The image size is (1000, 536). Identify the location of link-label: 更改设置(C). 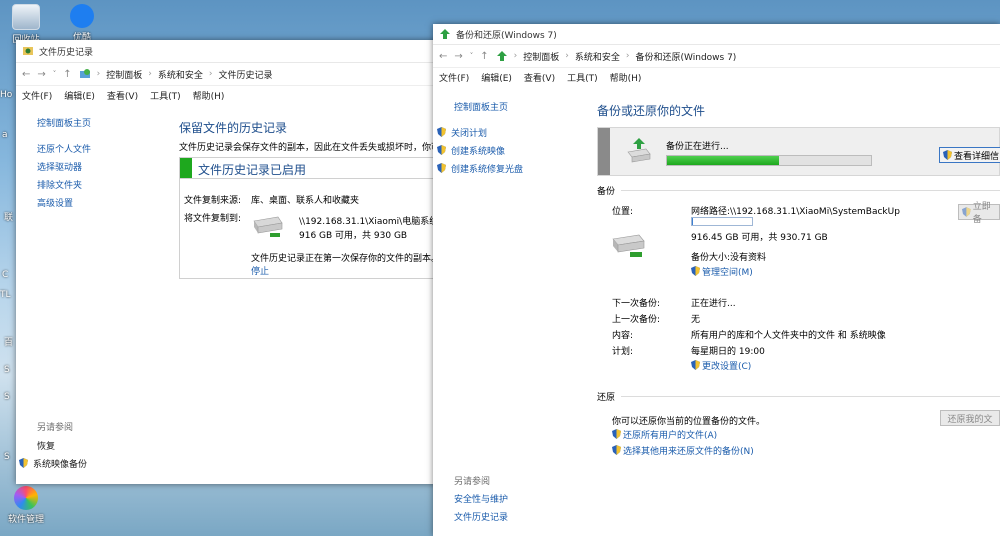
(727, 367).